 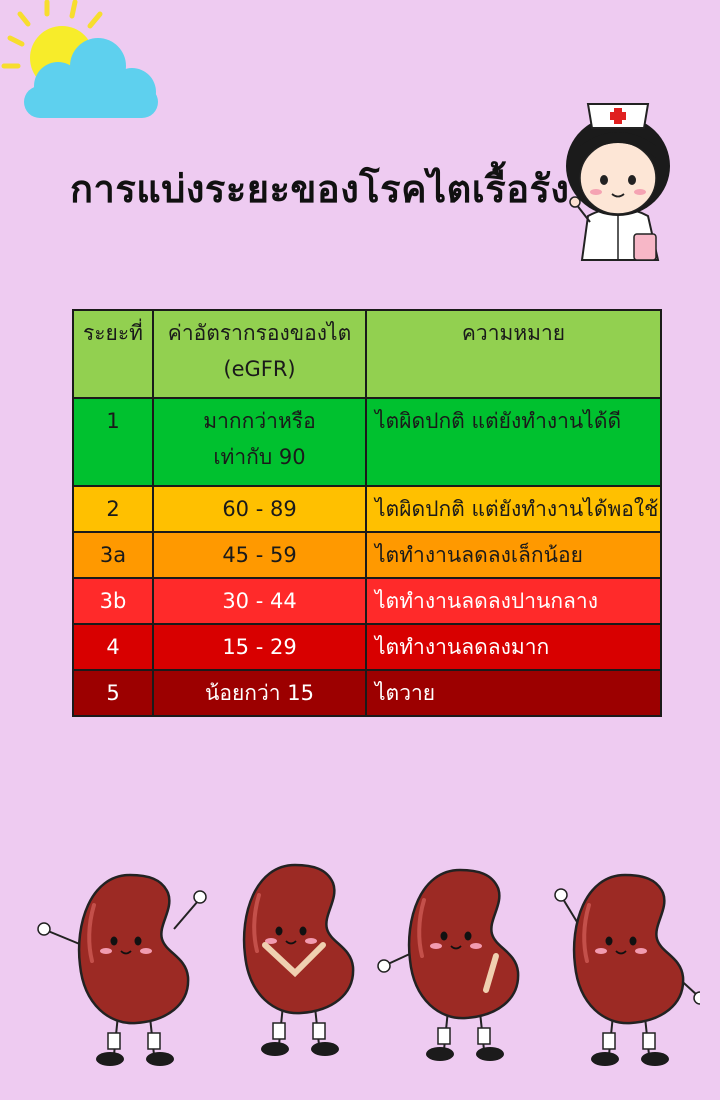 What do you see at coordinates (513, 509) in the screenshot?
I see `meaning-cell: ไตผิดปกติ แต่ยังทำงานได้พอใช้` at bounding box center [513, 509].